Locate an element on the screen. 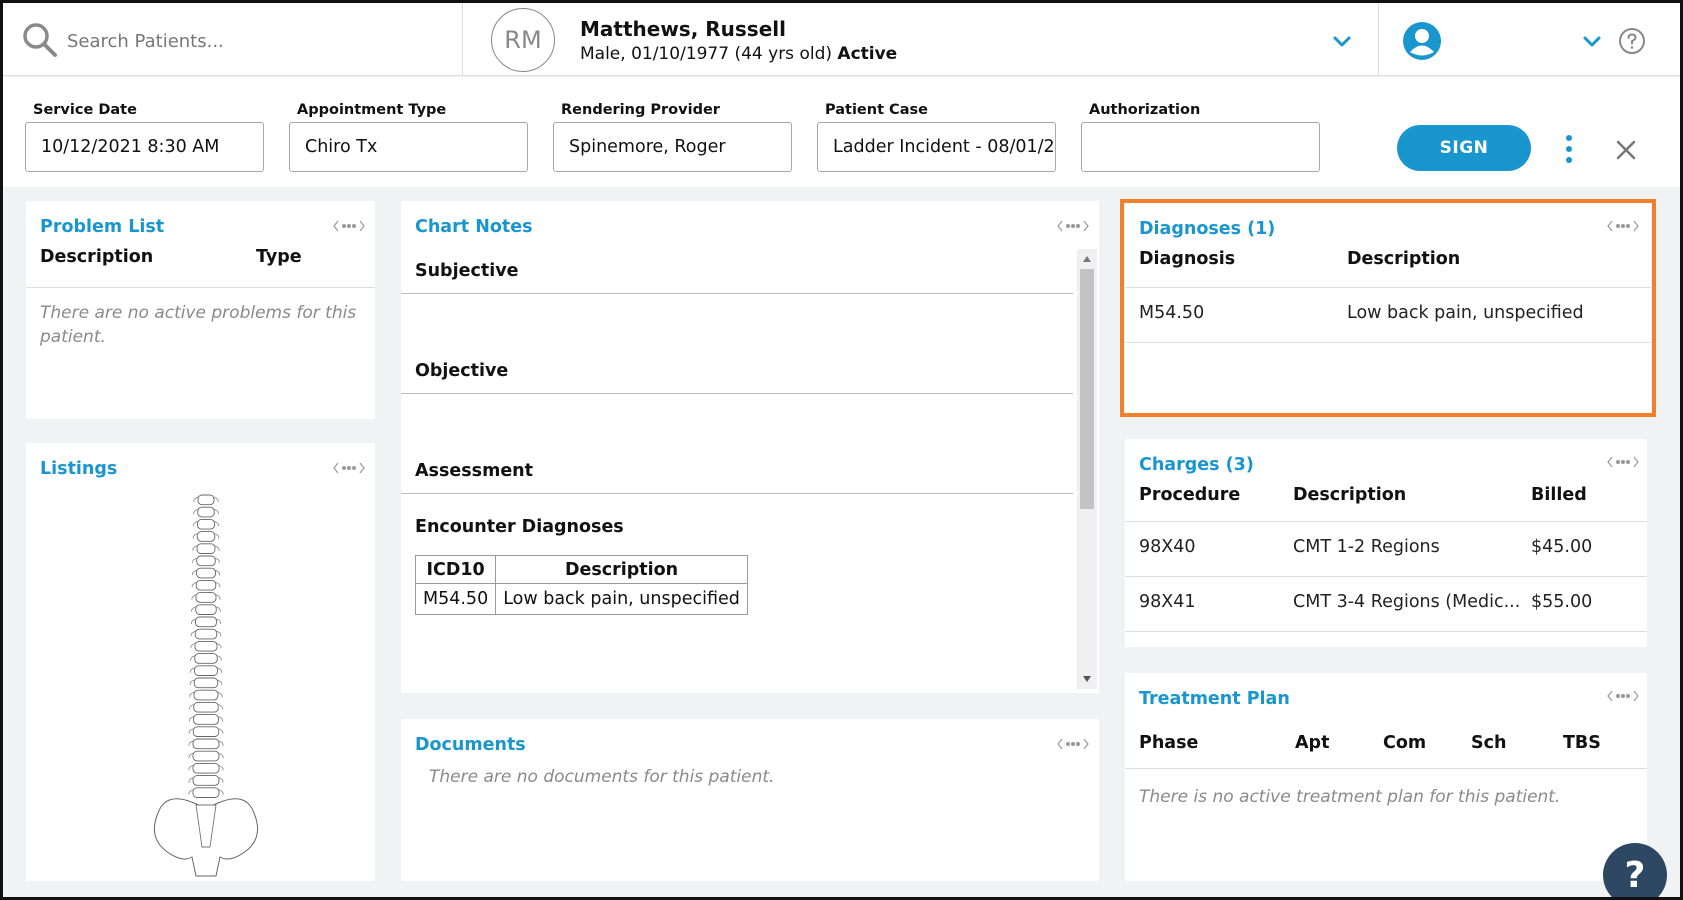 Image resolution: width=1683 pixels, height=900 pixels. patient-demographics: Male, 01/10/1977 (44 yrs old) is located at coordinates (706, 54).